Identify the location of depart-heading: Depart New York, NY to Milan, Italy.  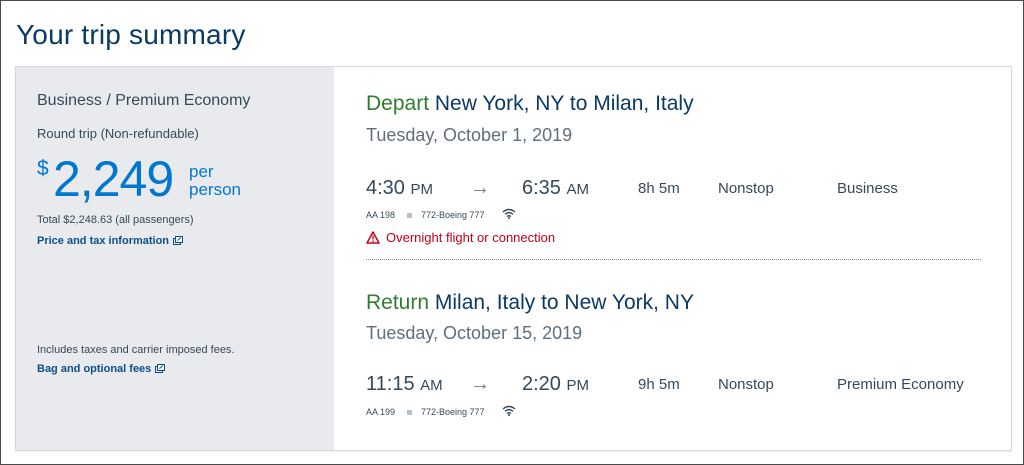
(530, 104).